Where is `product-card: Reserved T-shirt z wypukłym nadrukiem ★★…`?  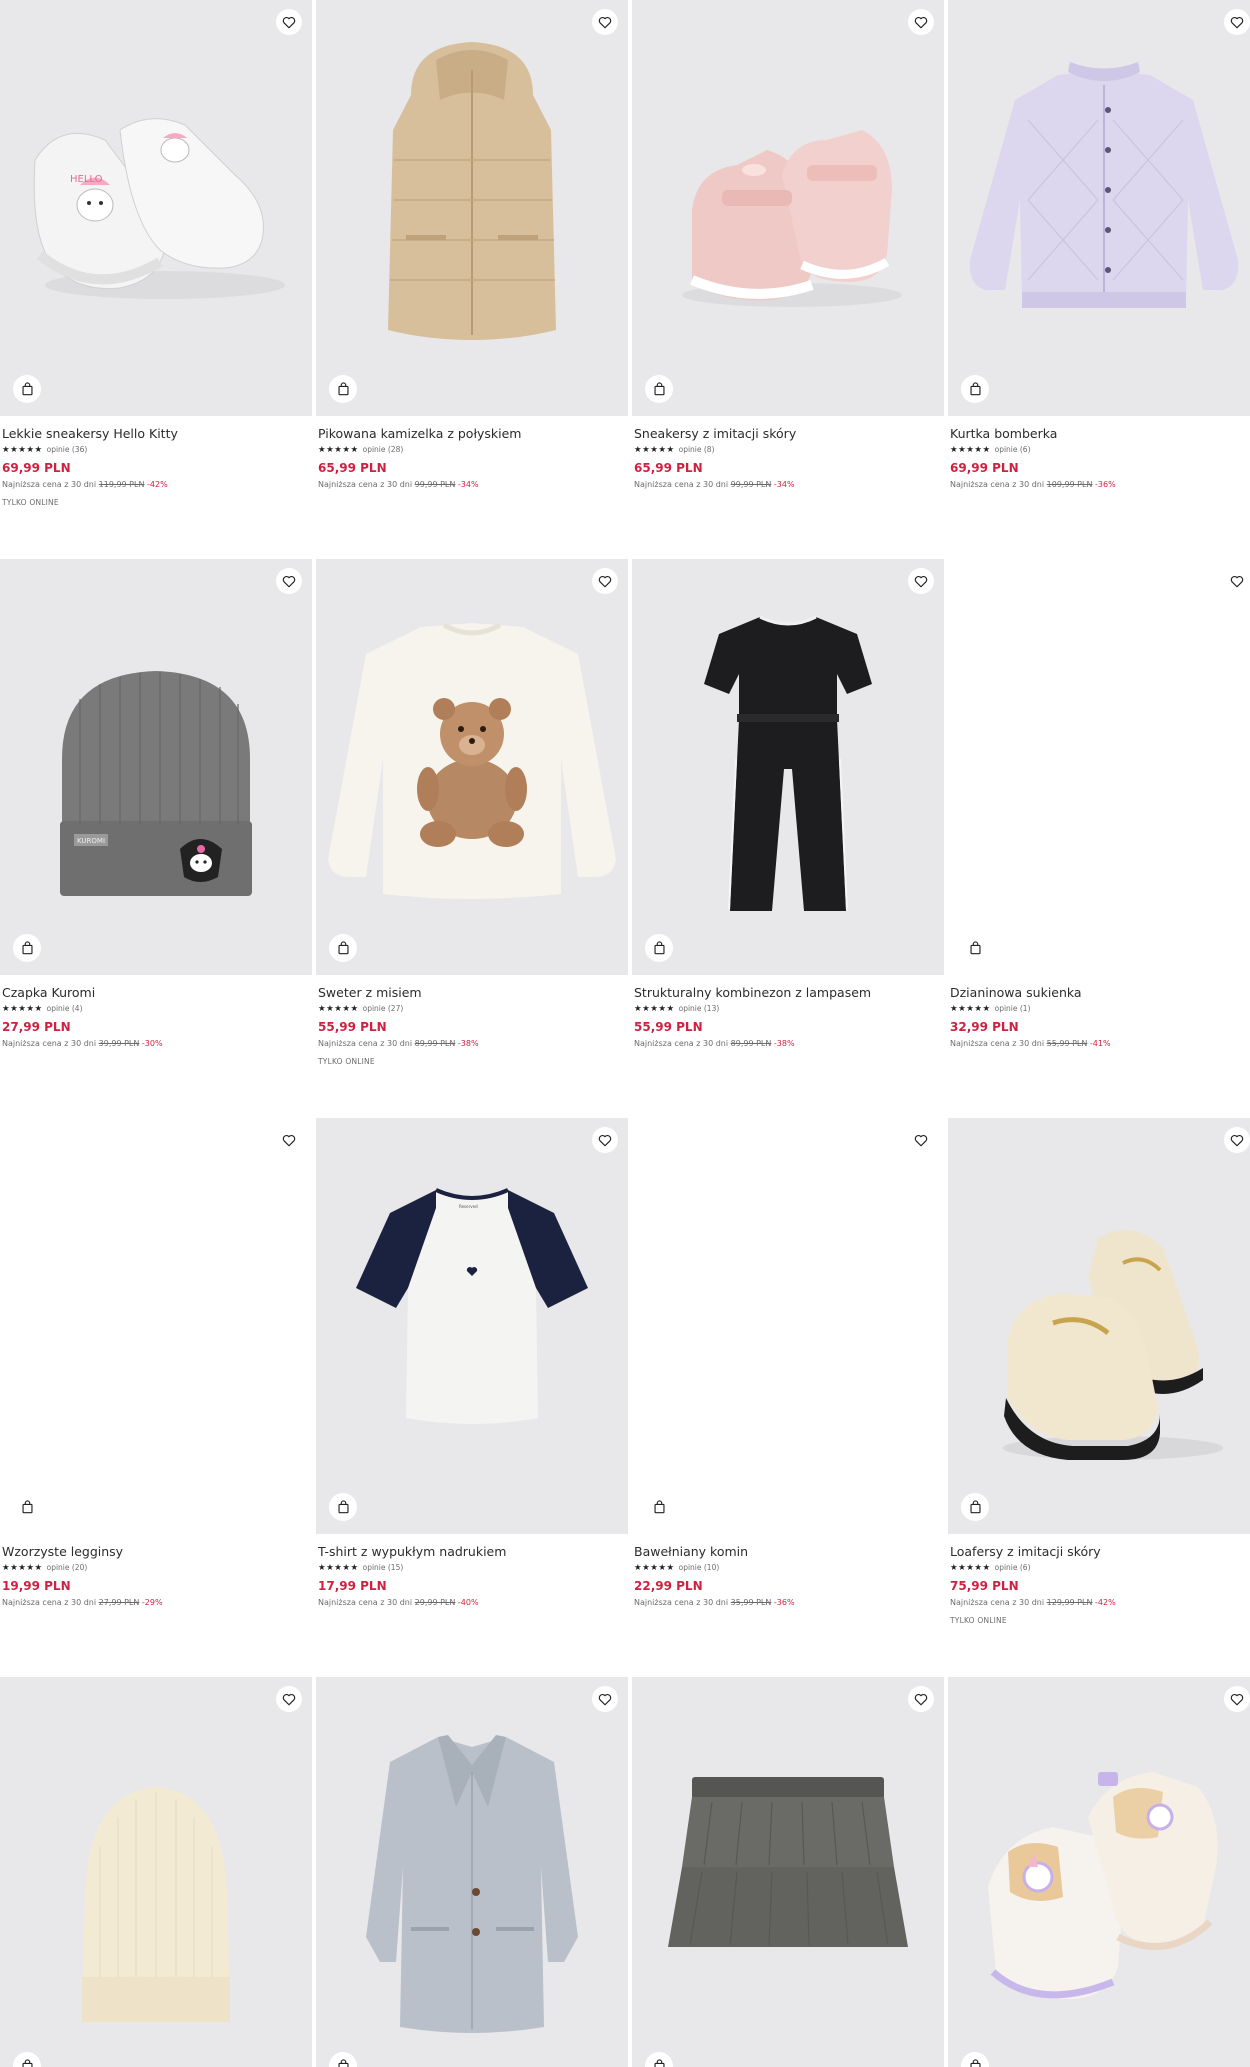 product-card: Reserved T-shirt z wypukłym nadrukiem ★★… is located at coordinates (472, 1363).